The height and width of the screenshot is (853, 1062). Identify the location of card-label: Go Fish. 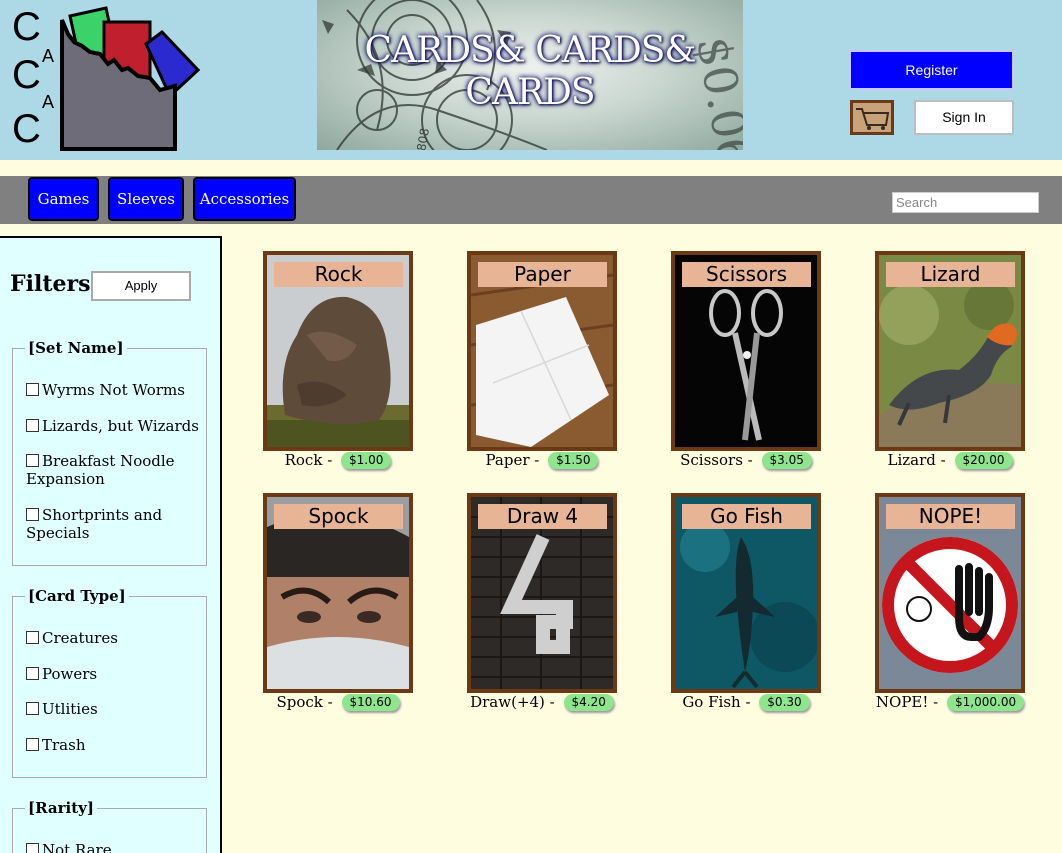
(746, 516).